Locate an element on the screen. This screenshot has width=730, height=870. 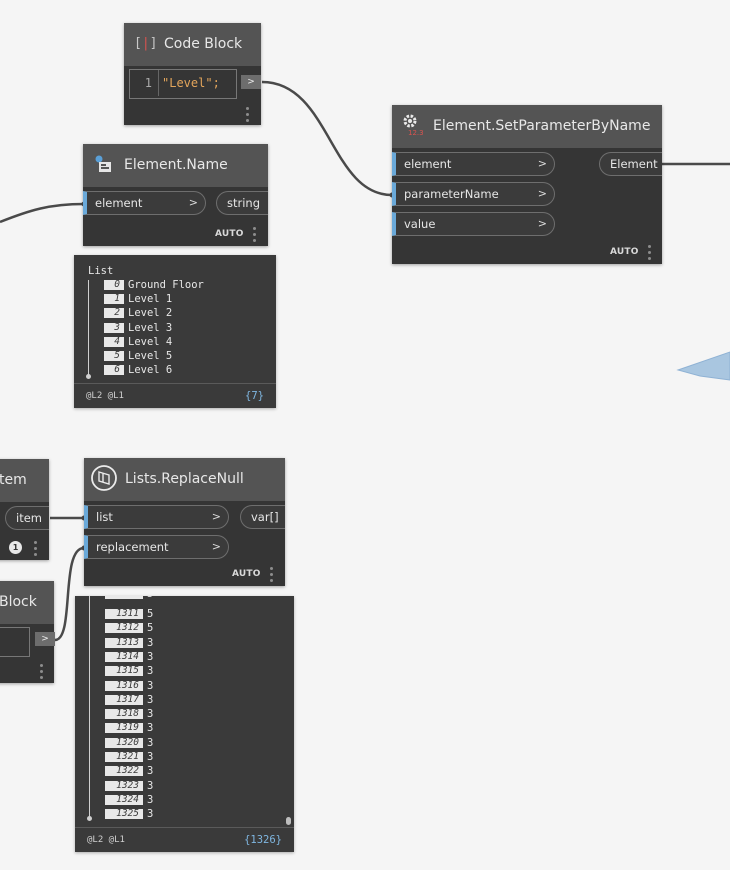
item-index: 1311 is located at coordinates (124, 614).